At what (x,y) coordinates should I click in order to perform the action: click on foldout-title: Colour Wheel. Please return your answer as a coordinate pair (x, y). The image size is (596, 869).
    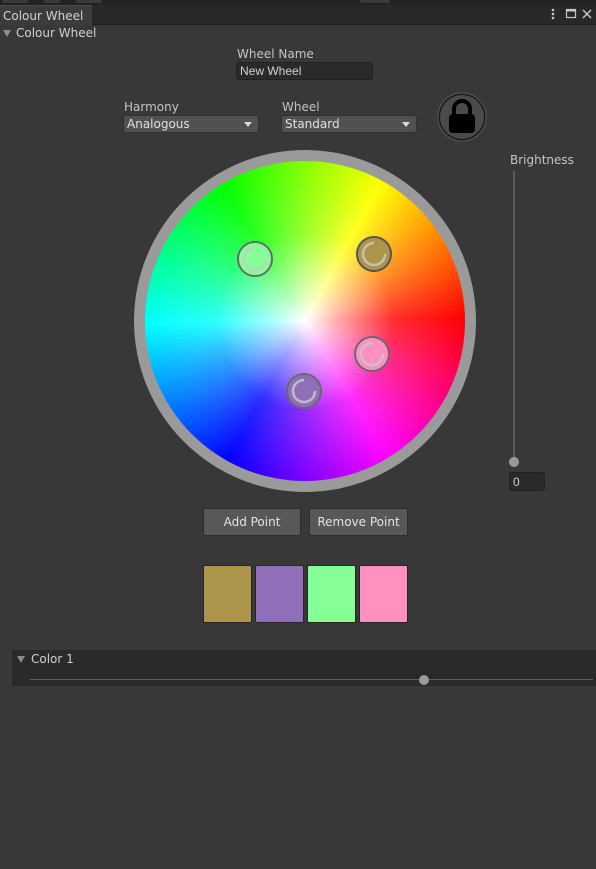
    Looking at the image, I should click on (56, 33).